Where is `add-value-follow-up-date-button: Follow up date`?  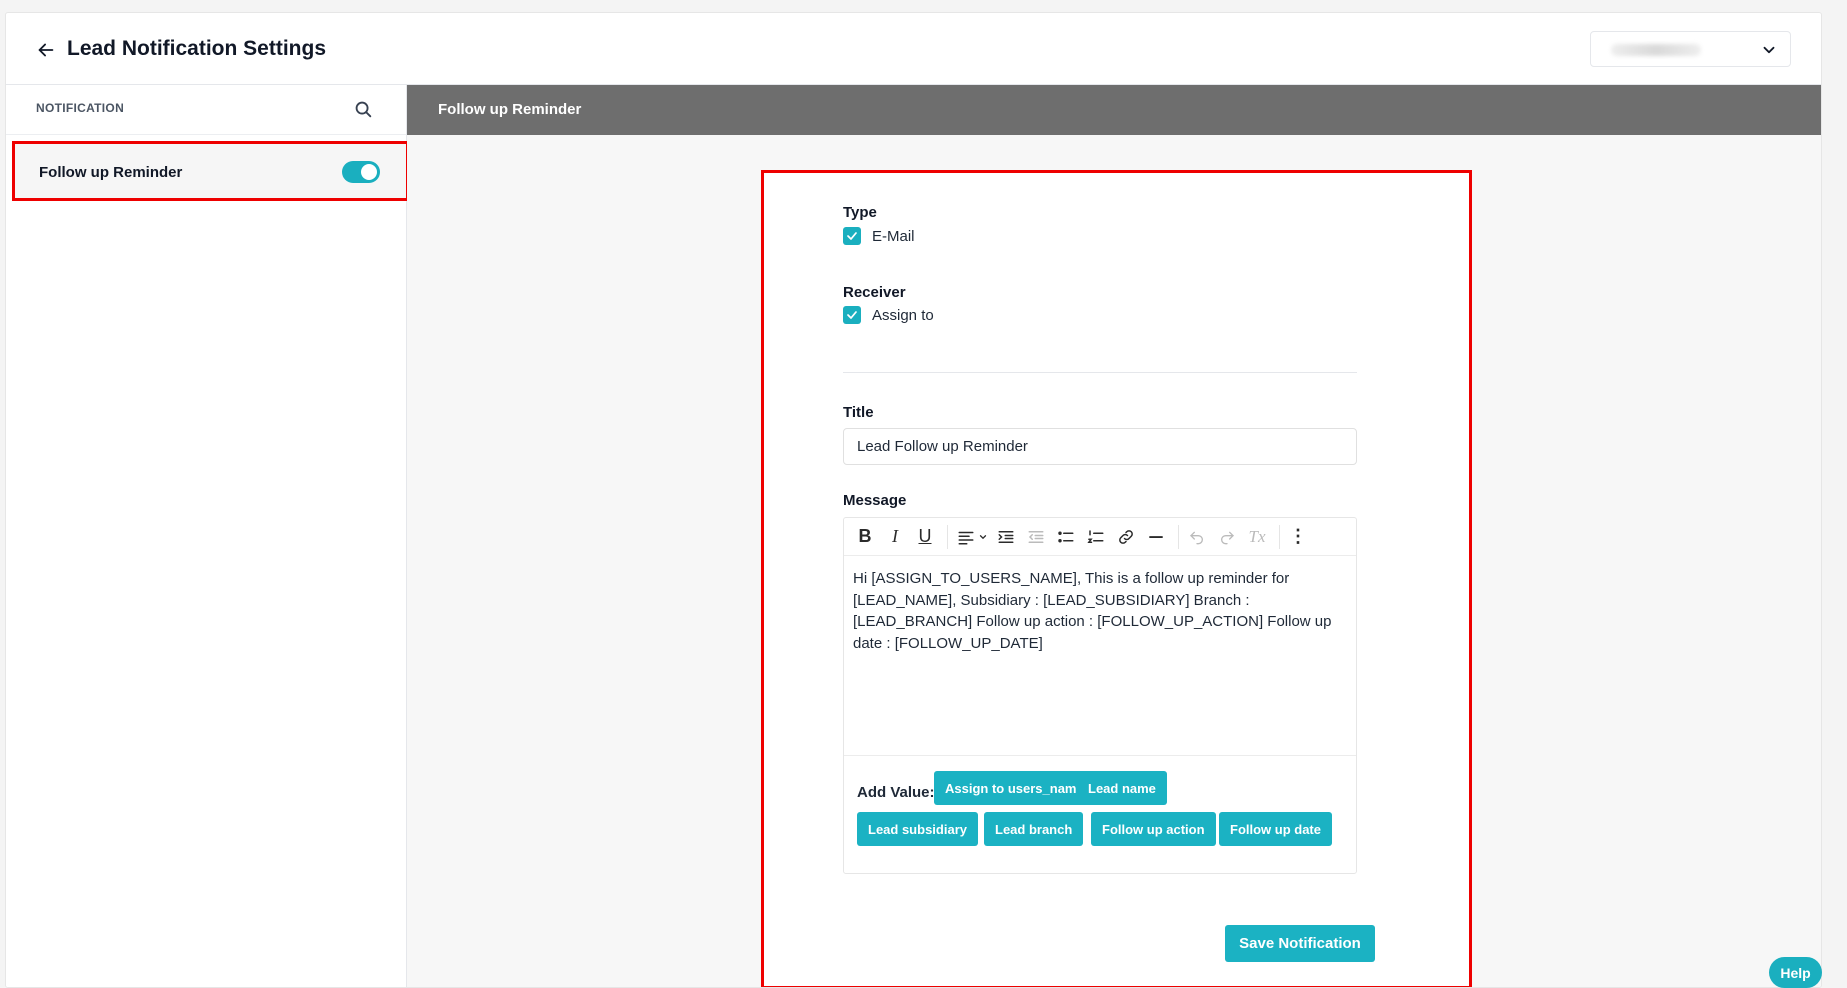 add-value-follow-up-date-button: Follow up date is located at coordinates (1275, 829).